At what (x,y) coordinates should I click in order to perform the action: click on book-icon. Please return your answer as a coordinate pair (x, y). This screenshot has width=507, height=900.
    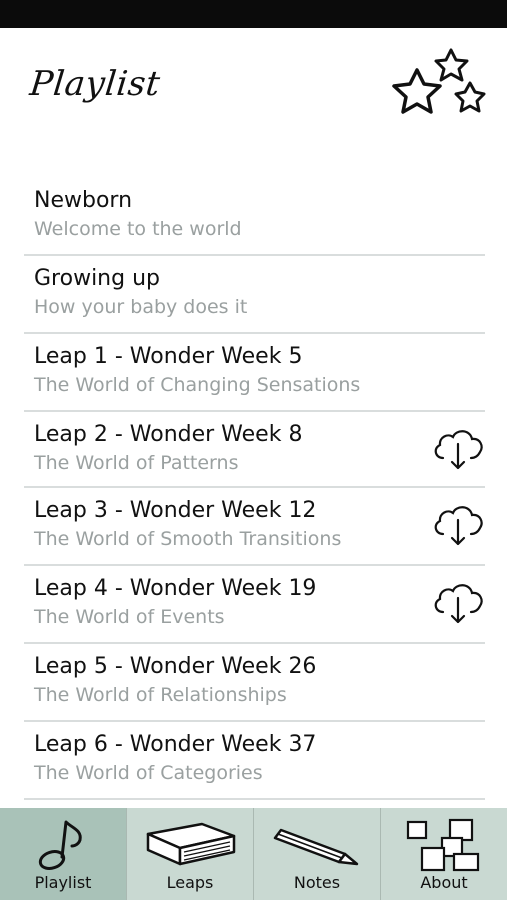
    Looking at the image, I should click on (191, 844).